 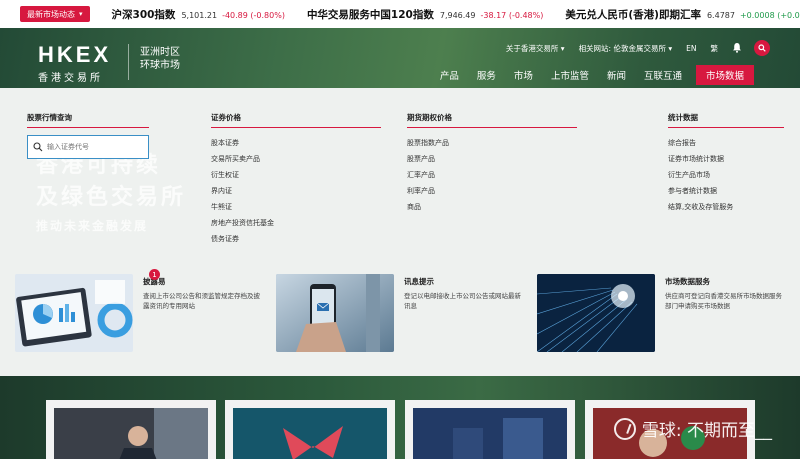 What do you see at coordinates (663, 75) in the screenshot?
I see `nav-connect: 互联互通` at bounding box center [663, 75].